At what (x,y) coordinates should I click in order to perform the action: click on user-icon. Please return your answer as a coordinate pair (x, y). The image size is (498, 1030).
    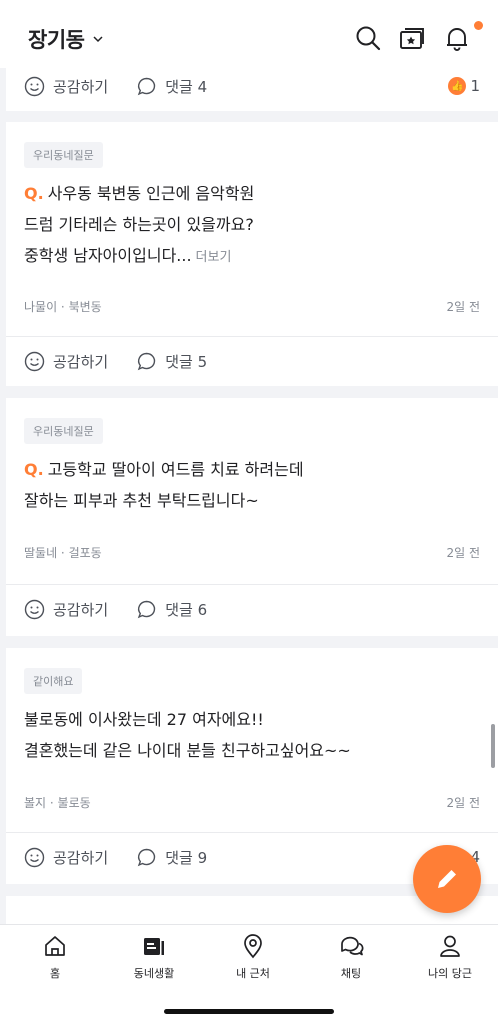
    Looking at the image, I should click on (450, 946).